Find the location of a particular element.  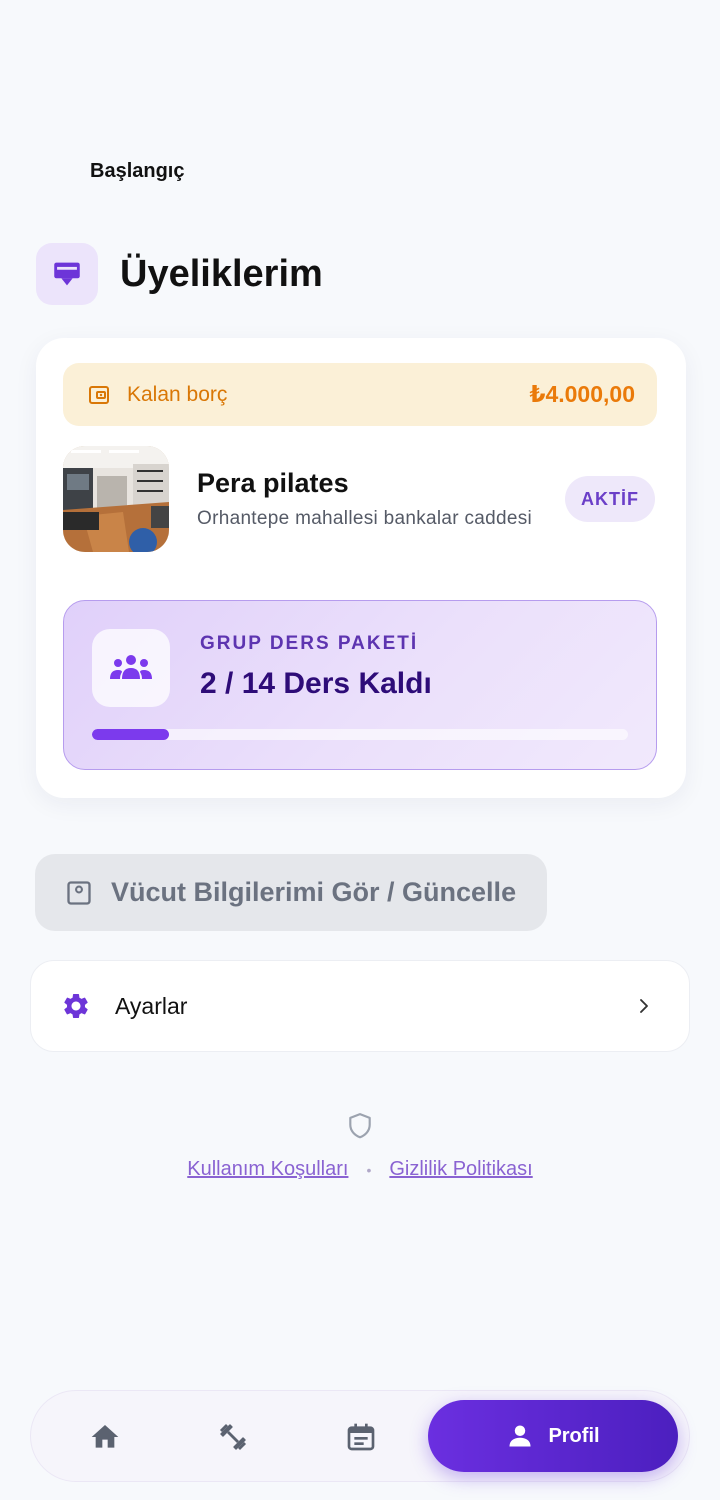

remaining-debt-bar: Kalan borç ₺4.000,00 is located at coordinates (360, 394).